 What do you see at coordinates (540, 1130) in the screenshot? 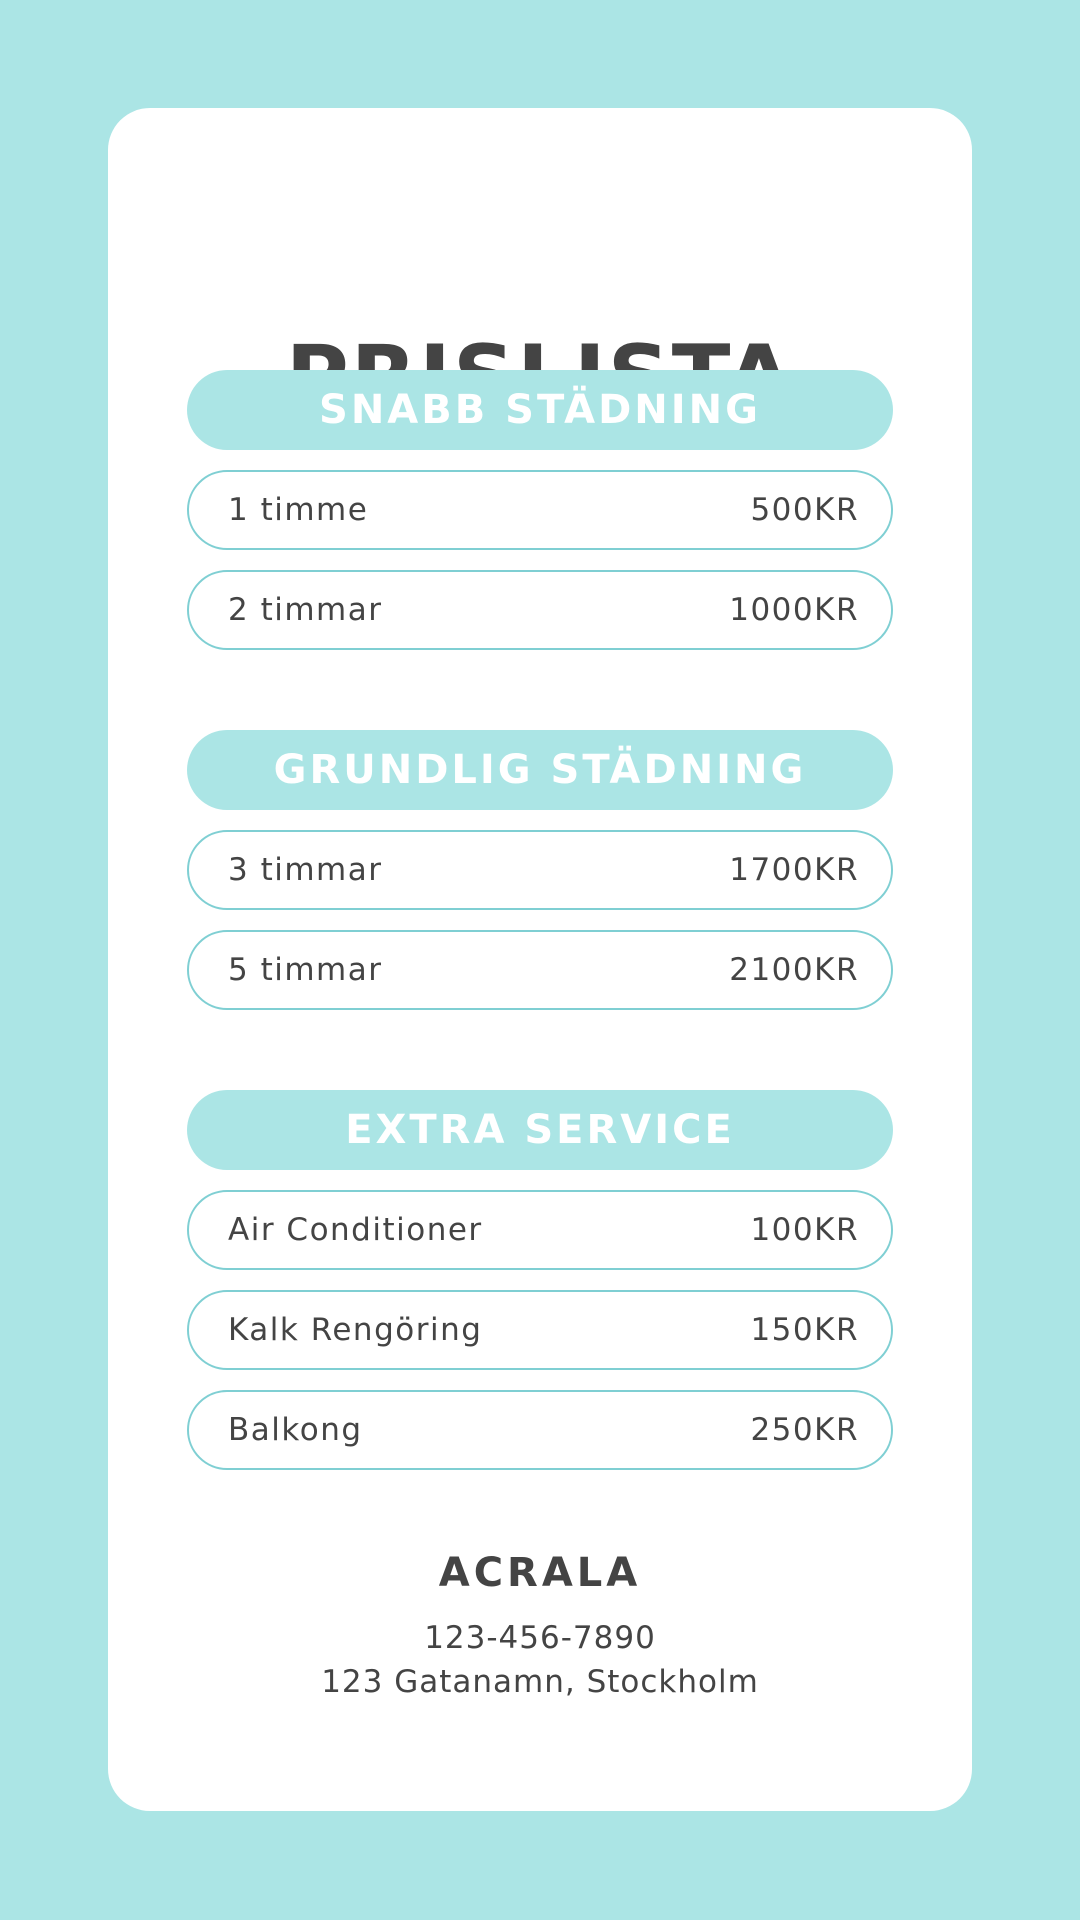
I see `section-heading: EXTRA SERVICE` at bounding box center [540, 1130].